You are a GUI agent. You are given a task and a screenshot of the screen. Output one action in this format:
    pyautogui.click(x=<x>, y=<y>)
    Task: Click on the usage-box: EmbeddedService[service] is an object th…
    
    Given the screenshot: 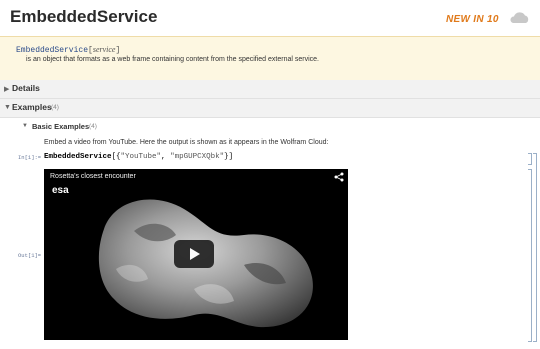 What is the action you would take?
    pyautogui.click(x=270, y=58)
    